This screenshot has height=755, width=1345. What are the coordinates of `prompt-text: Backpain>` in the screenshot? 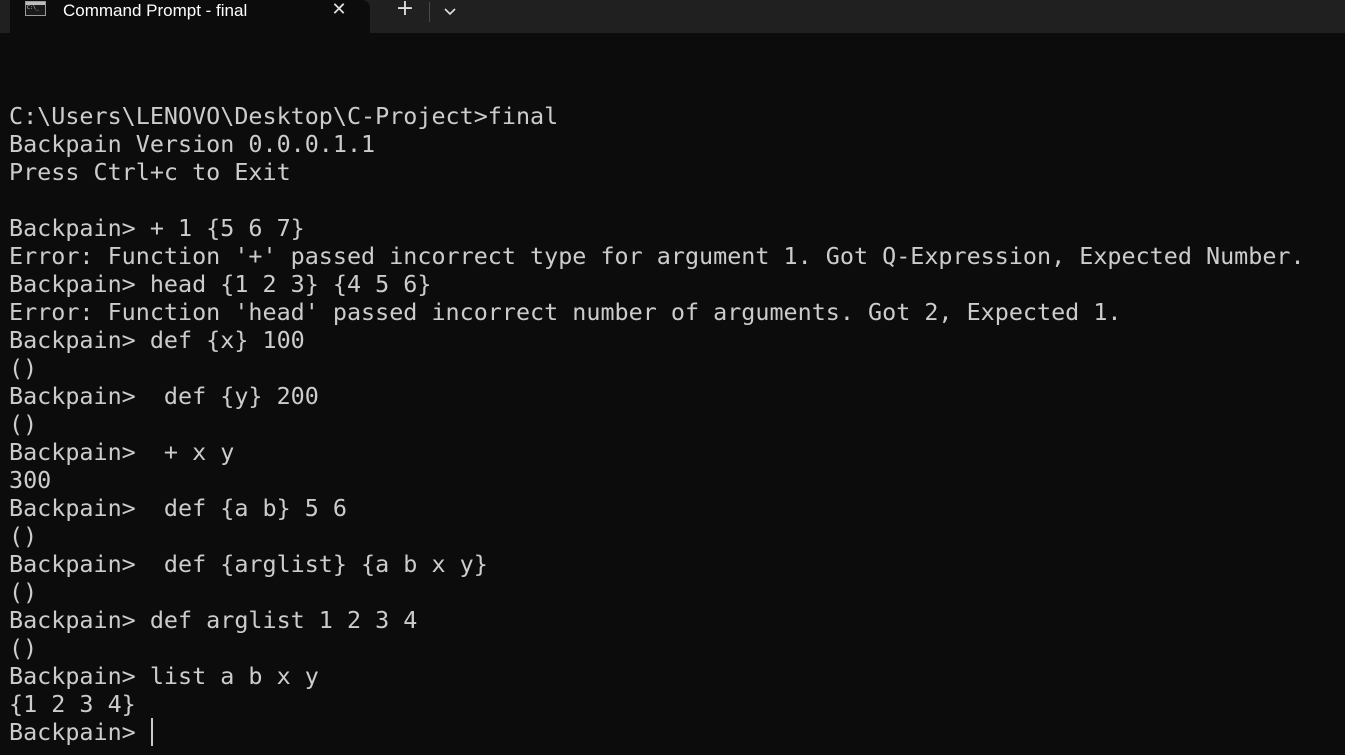 It's located at (79, 732).